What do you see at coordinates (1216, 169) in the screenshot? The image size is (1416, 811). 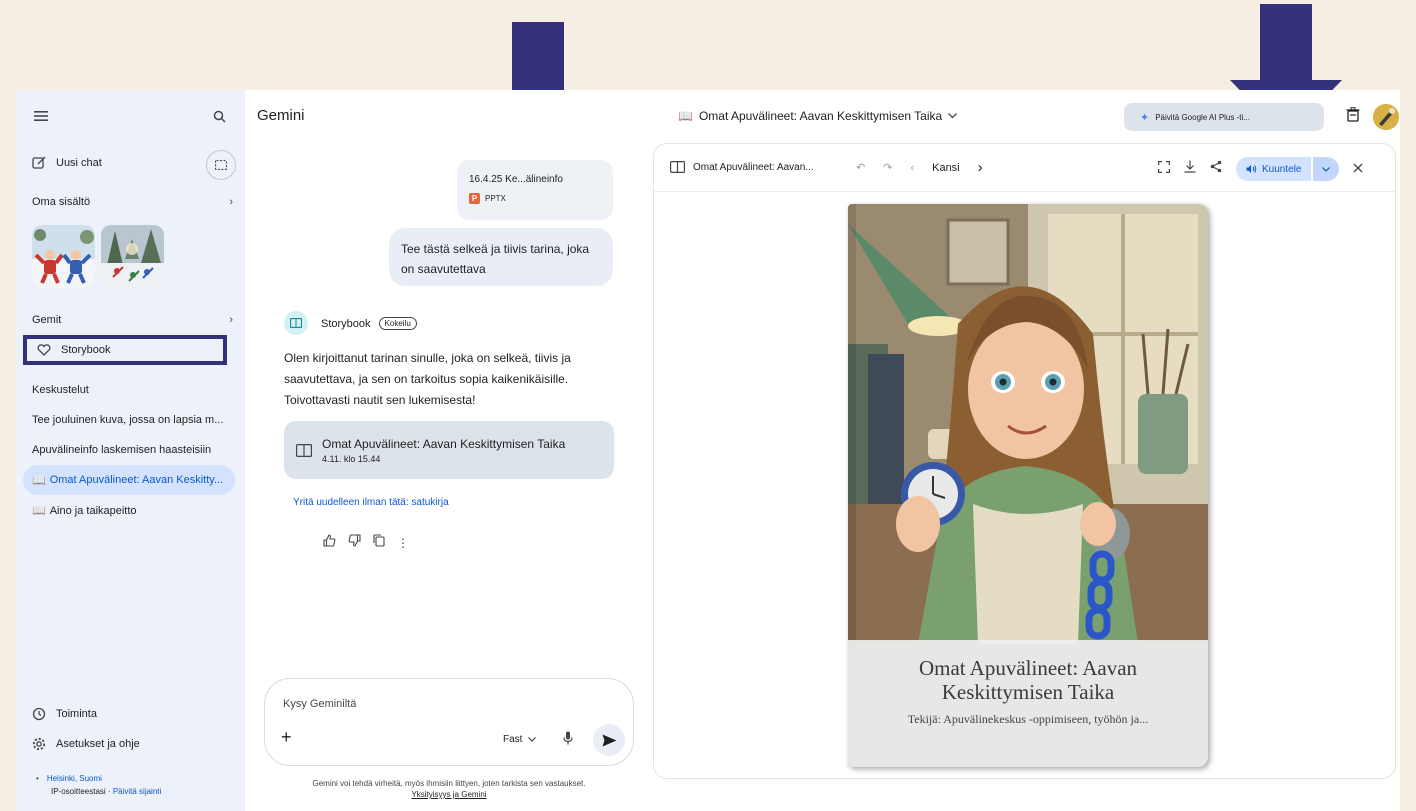 I see `share-icon` at bounding box center [1216, 169].